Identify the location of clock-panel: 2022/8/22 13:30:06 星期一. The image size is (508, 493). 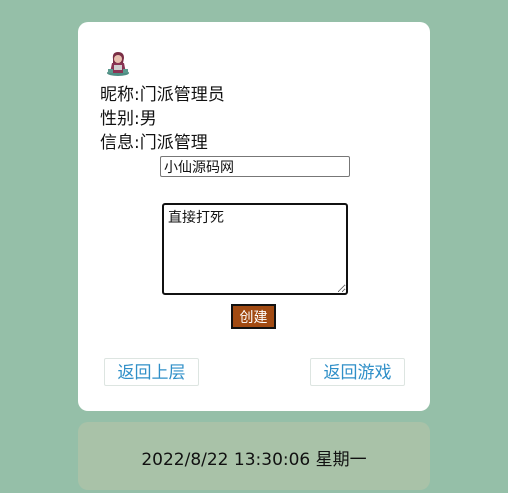
(254, 456).